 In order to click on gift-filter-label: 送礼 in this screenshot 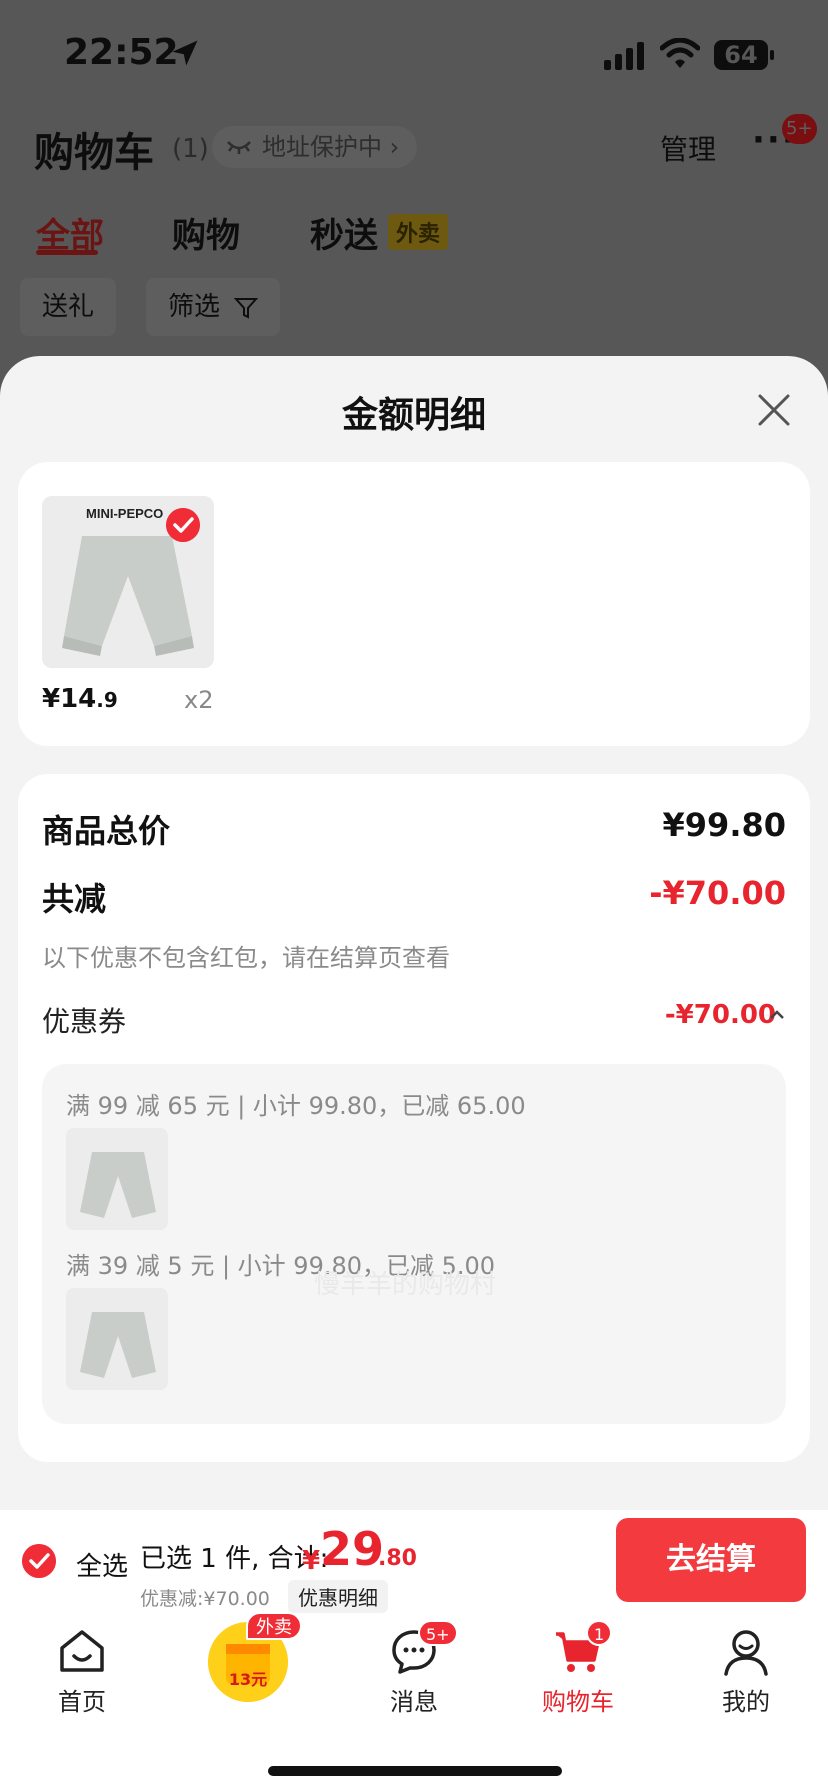, I will do `click(68, 307)`.